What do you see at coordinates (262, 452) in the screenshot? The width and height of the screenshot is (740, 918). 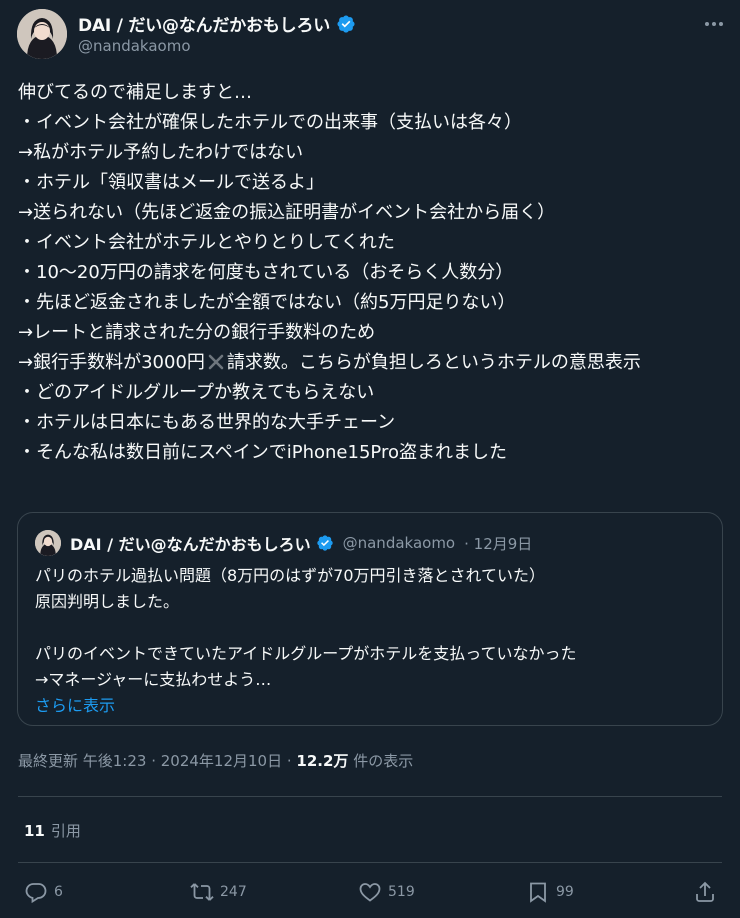 I see `tweet-line: ・そんな私は数日前にスペインでiPhone15Pro盗まれました` at bounding box center [262, 452].